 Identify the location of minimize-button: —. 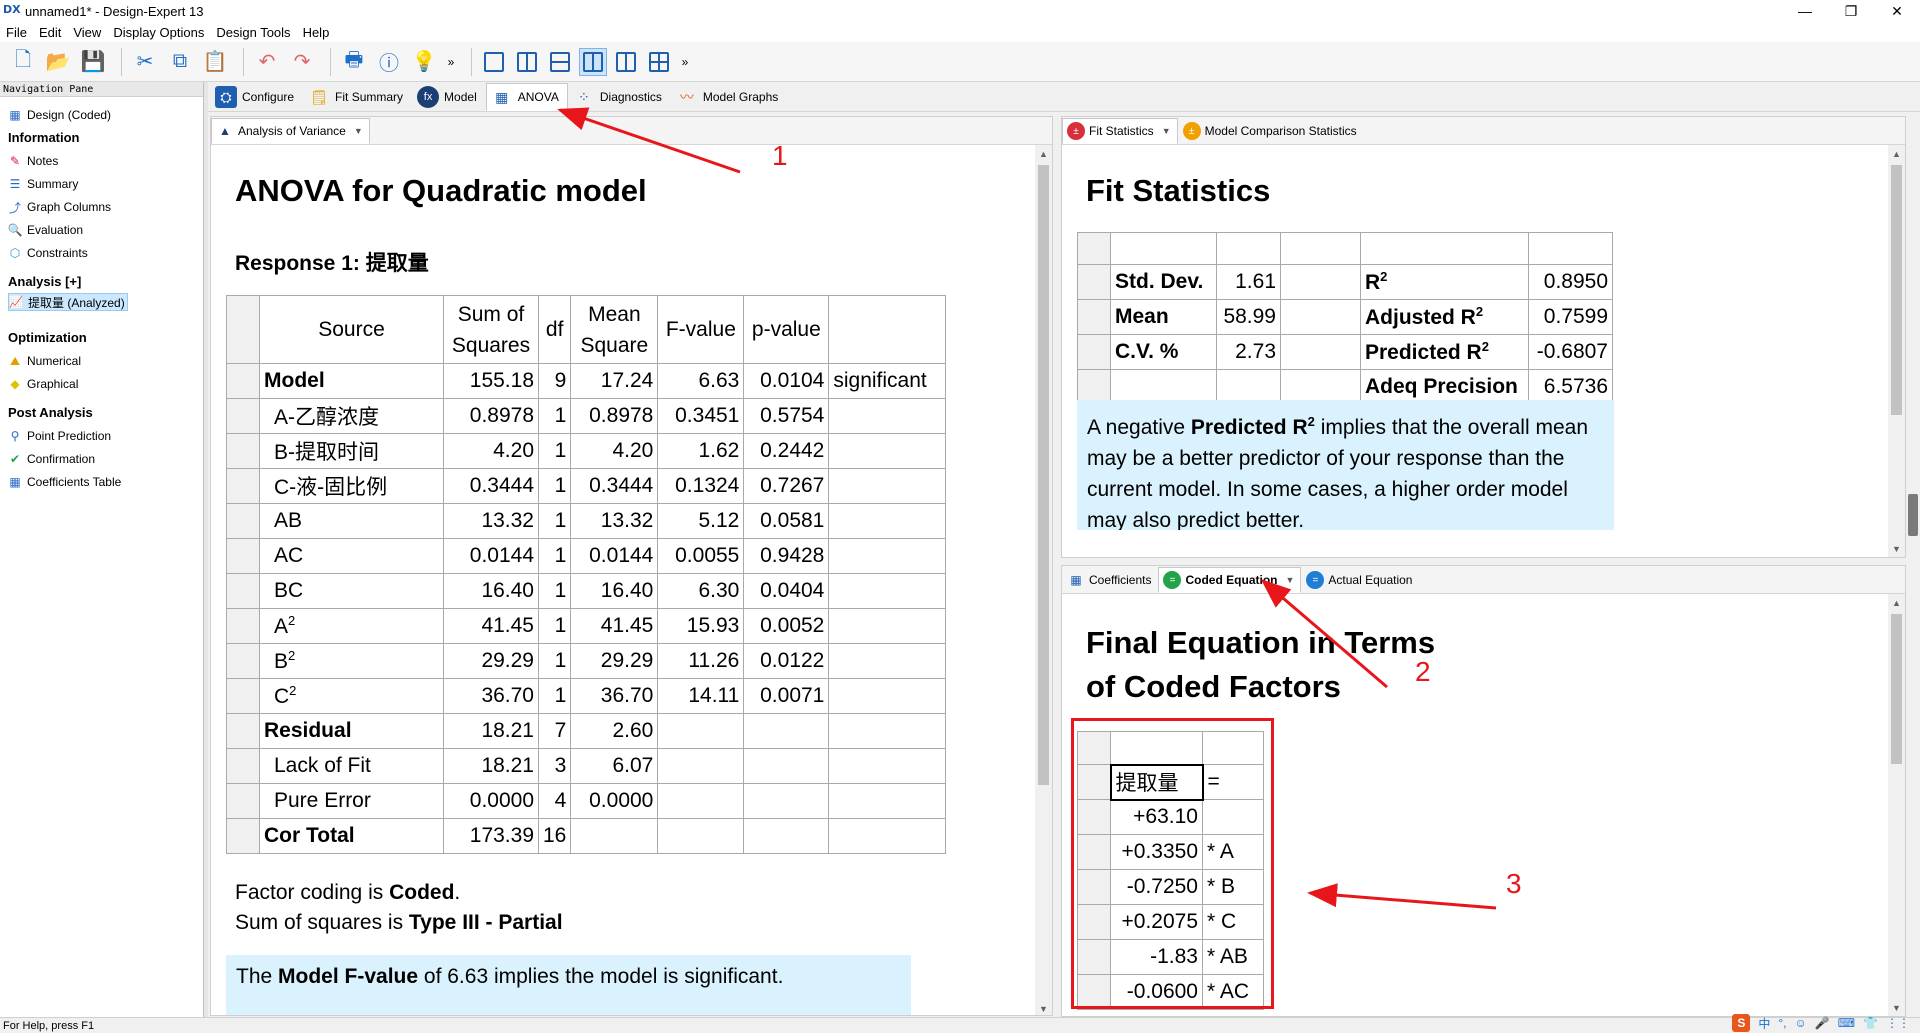
(1805, 11).